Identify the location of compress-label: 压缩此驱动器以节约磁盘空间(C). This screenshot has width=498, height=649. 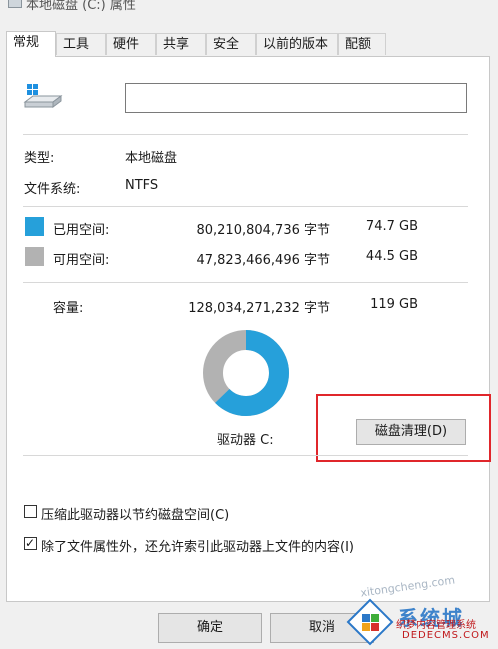
(135, 515).